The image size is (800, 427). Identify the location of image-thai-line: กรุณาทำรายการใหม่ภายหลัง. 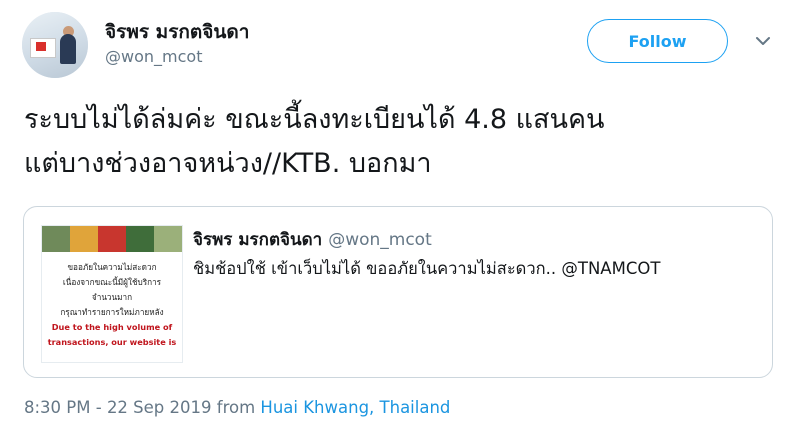
(112, 312).